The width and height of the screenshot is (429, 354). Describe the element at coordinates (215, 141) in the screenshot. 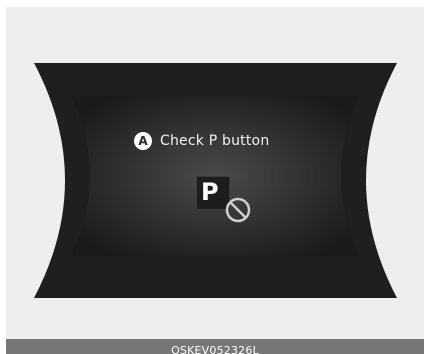

I see `warning-text: Check P button` at that location.